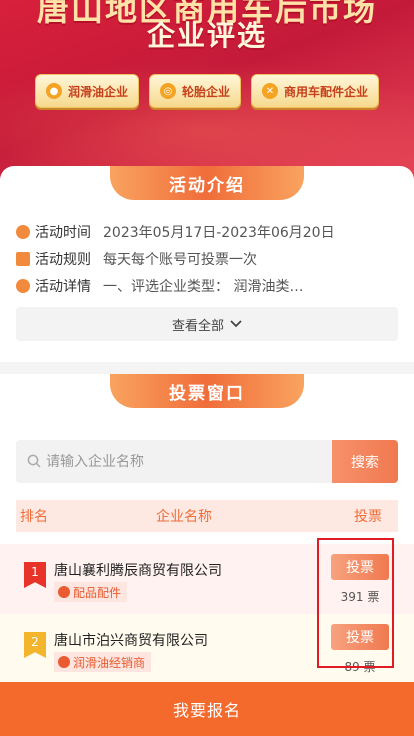  What do you see at coordinates (270, 91) in the screenshot?
I see `parts-icon: ✕` at bounding box center [270, 91].